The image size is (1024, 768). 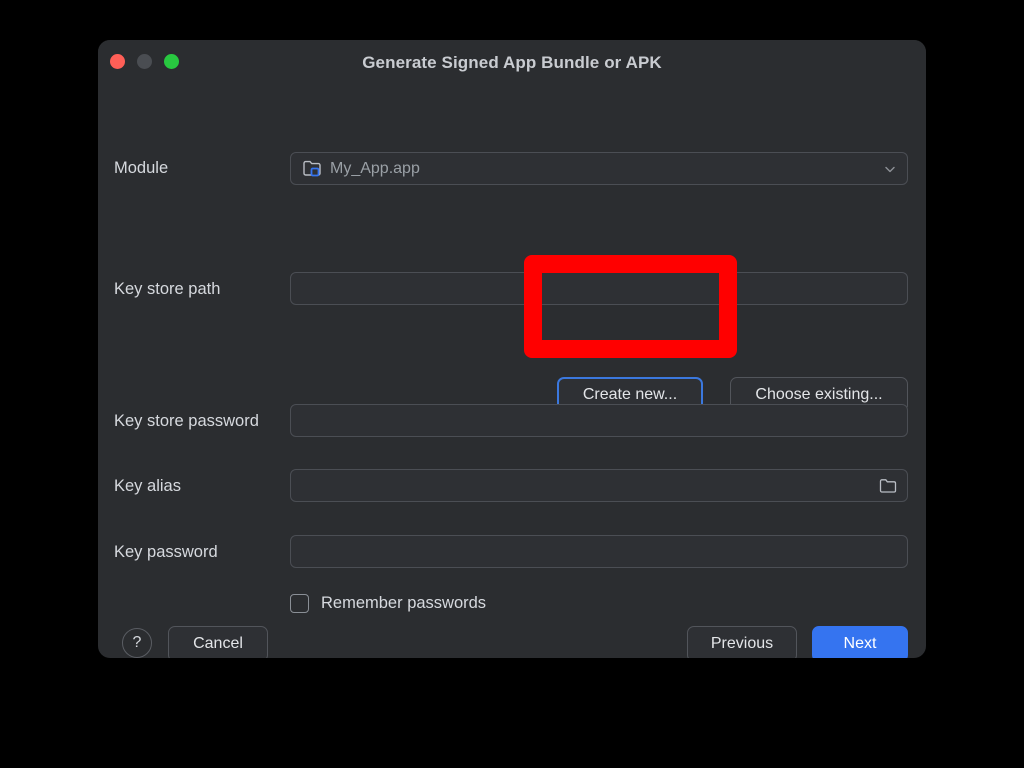 What do you see at coordinates (299, 603) in the screenshot?
I see `remember-passwords-checkbox` at bounding box center [299, 603].